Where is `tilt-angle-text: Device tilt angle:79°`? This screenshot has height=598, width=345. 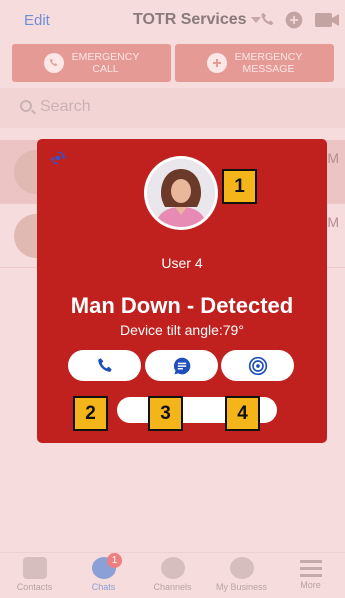 tilt-angle-text: Device tilt angle:79° is located at coordinates (182, 330).